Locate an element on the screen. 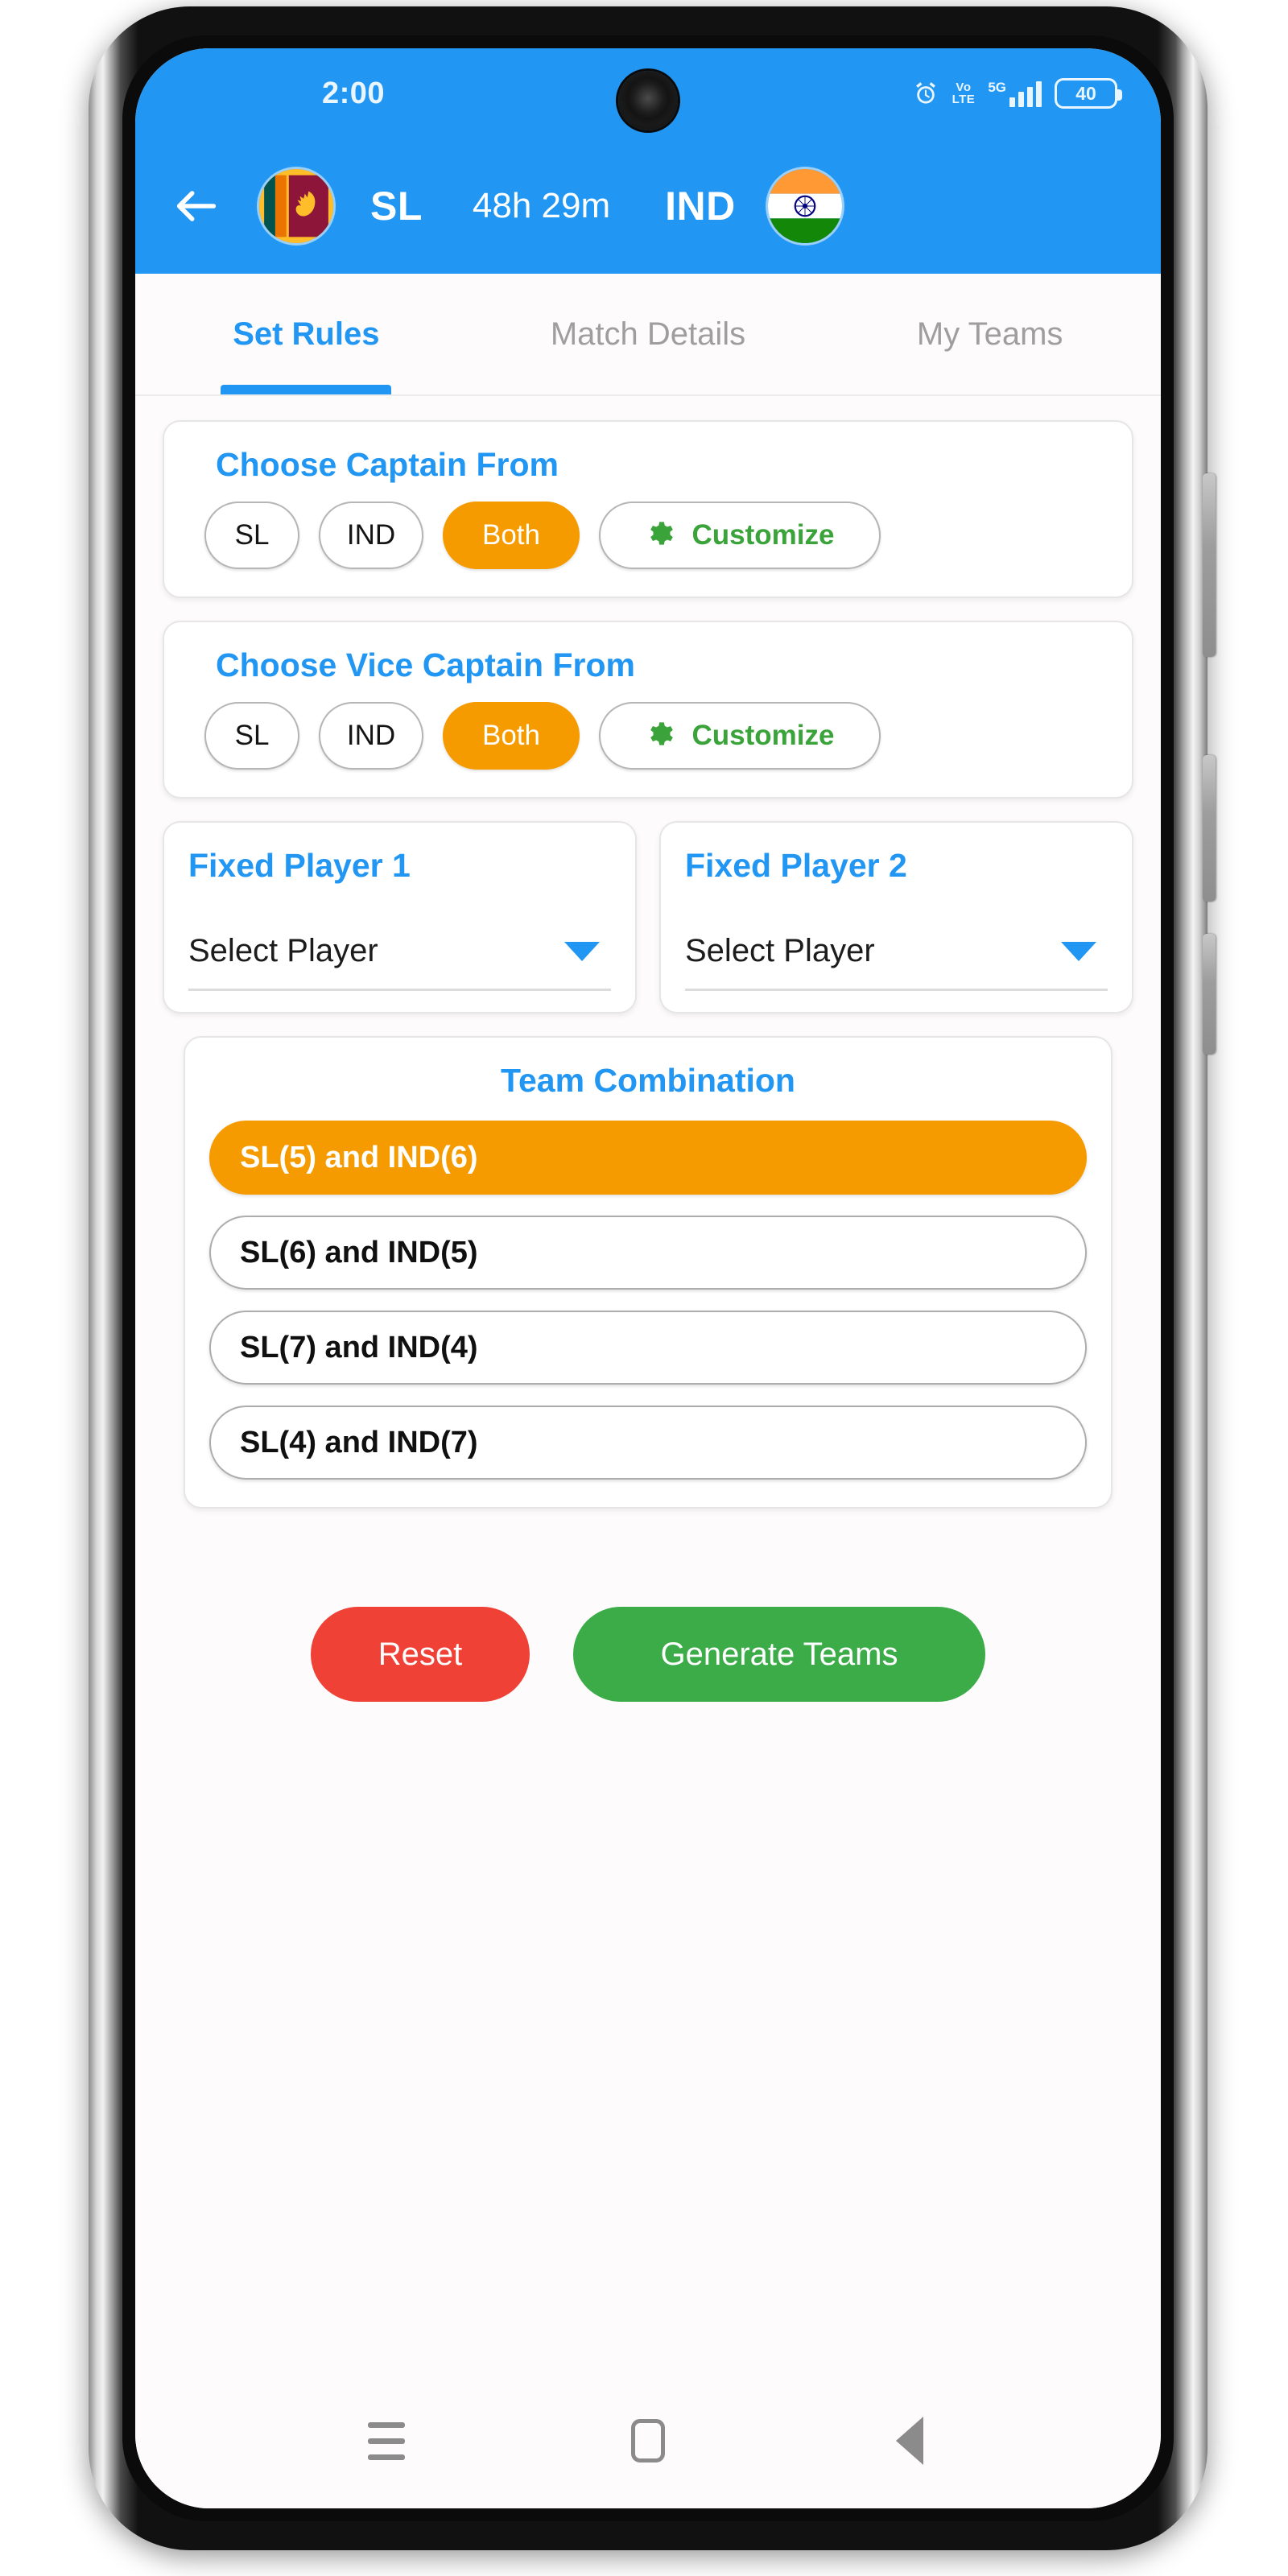  tab-my-teams: My Teams is located at coordinates (990, 334).